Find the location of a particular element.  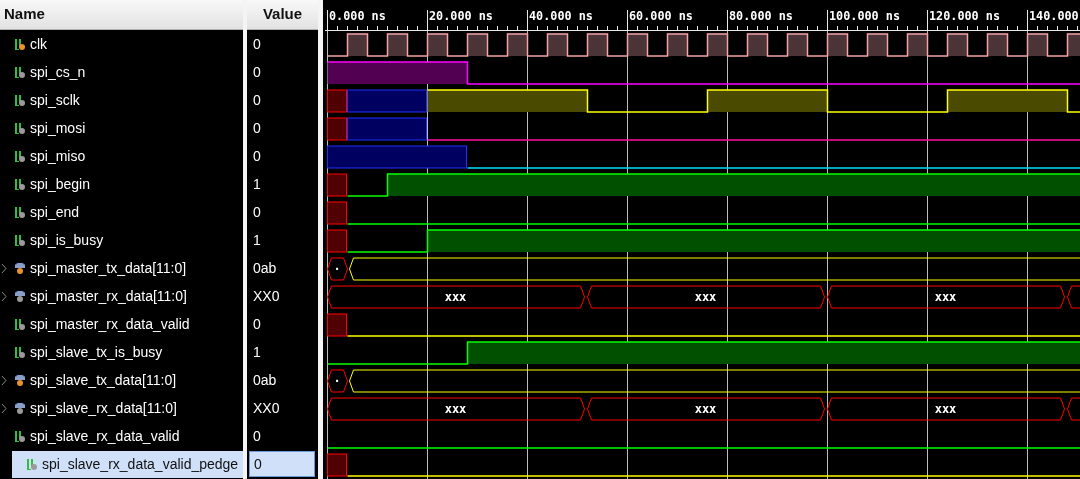

selected-row: spi_slave_rx_data_valid_pedge is located at coordinates (127, 464).